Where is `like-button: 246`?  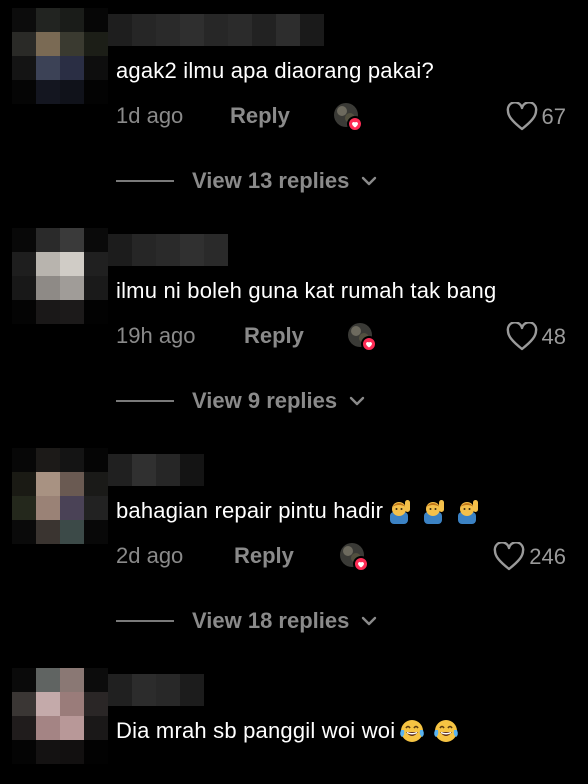
like-button: 246 is located at coordinates (529, 557).